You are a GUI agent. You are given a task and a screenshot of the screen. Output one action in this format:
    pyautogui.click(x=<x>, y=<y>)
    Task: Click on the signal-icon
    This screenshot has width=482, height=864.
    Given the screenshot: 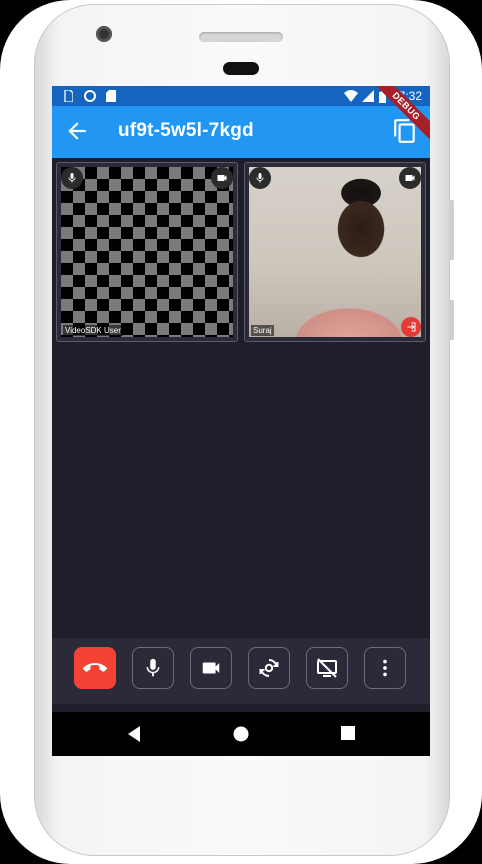 What is the action you would take?
    pyautogui.click(x=368, y=96)
    